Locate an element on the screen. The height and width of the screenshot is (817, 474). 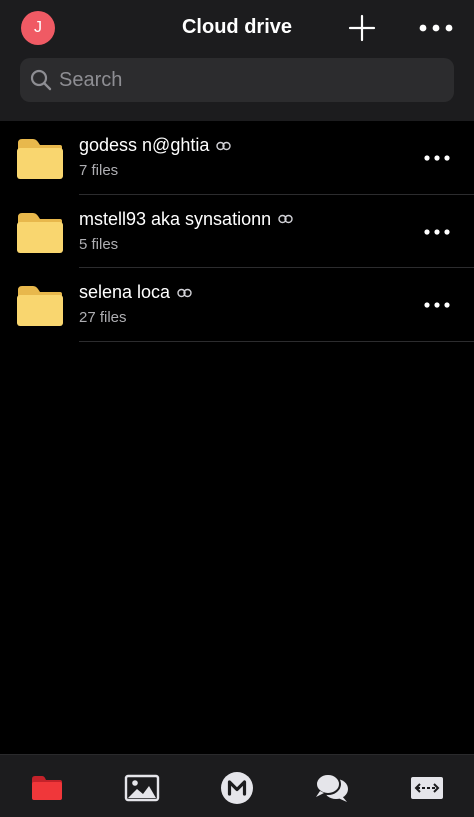
plus-icon is located at coordinates (362, 28).